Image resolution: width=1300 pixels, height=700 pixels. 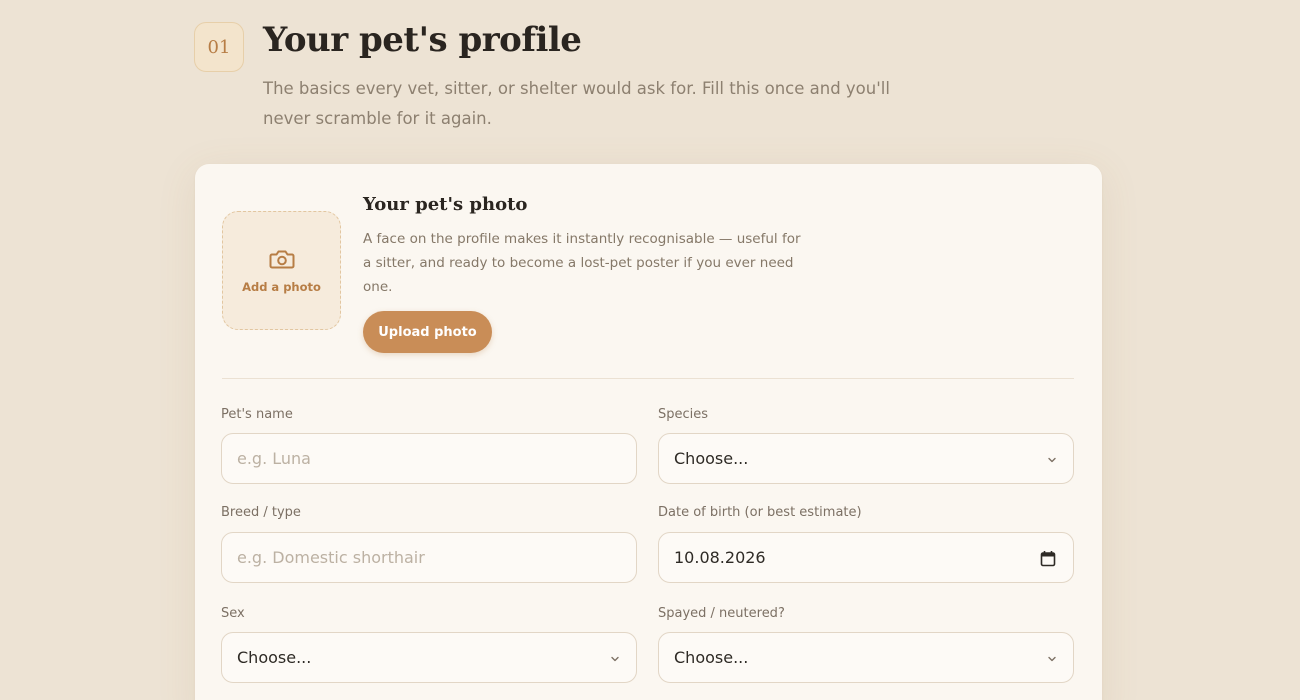 I want to click on dob-label: Date of birth (or best estimate), so click(x=760, y=512).